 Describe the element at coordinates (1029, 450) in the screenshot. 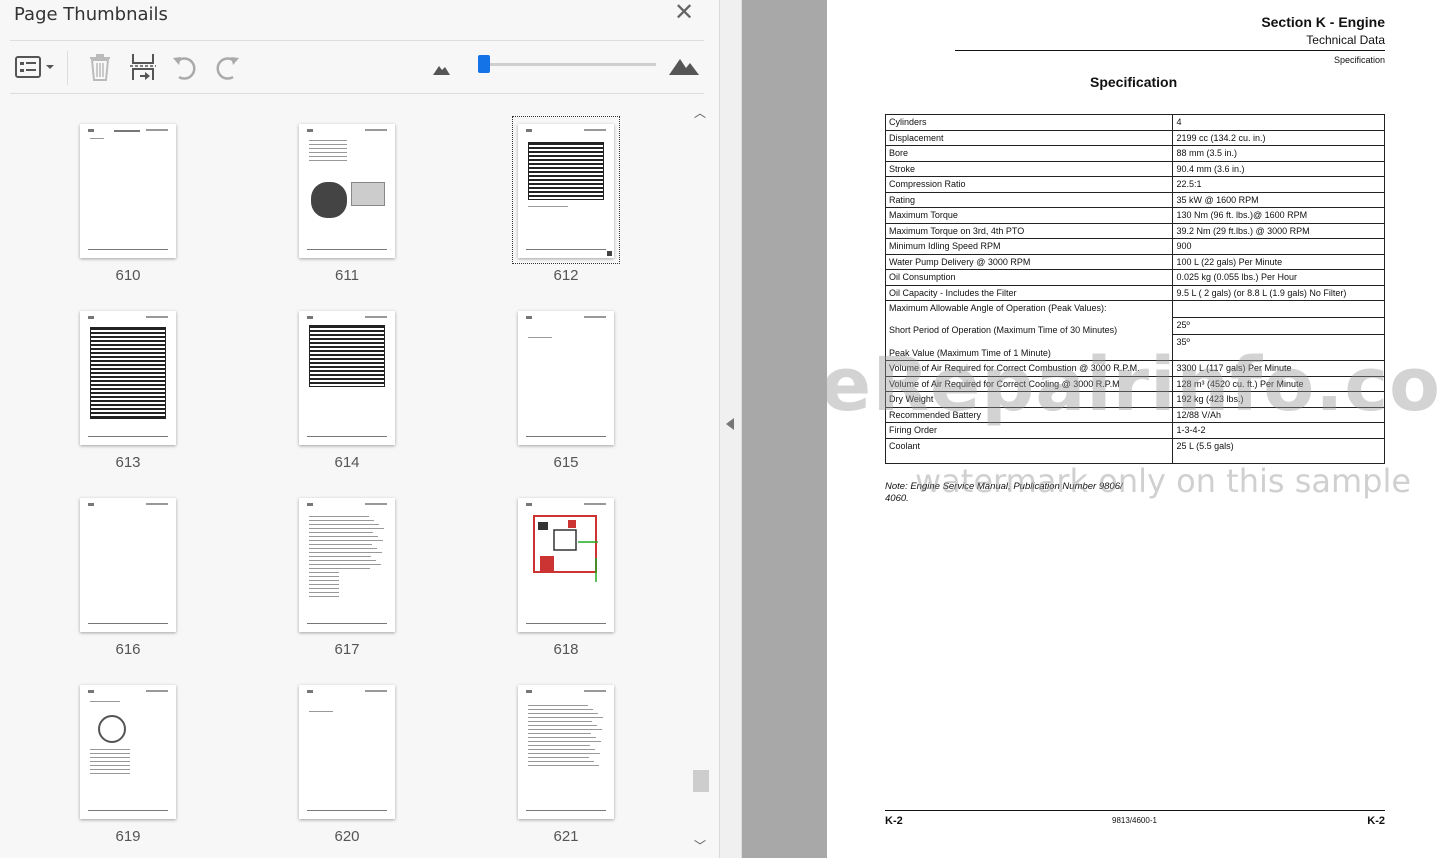

I see `spec-label: Coolant` at that location.